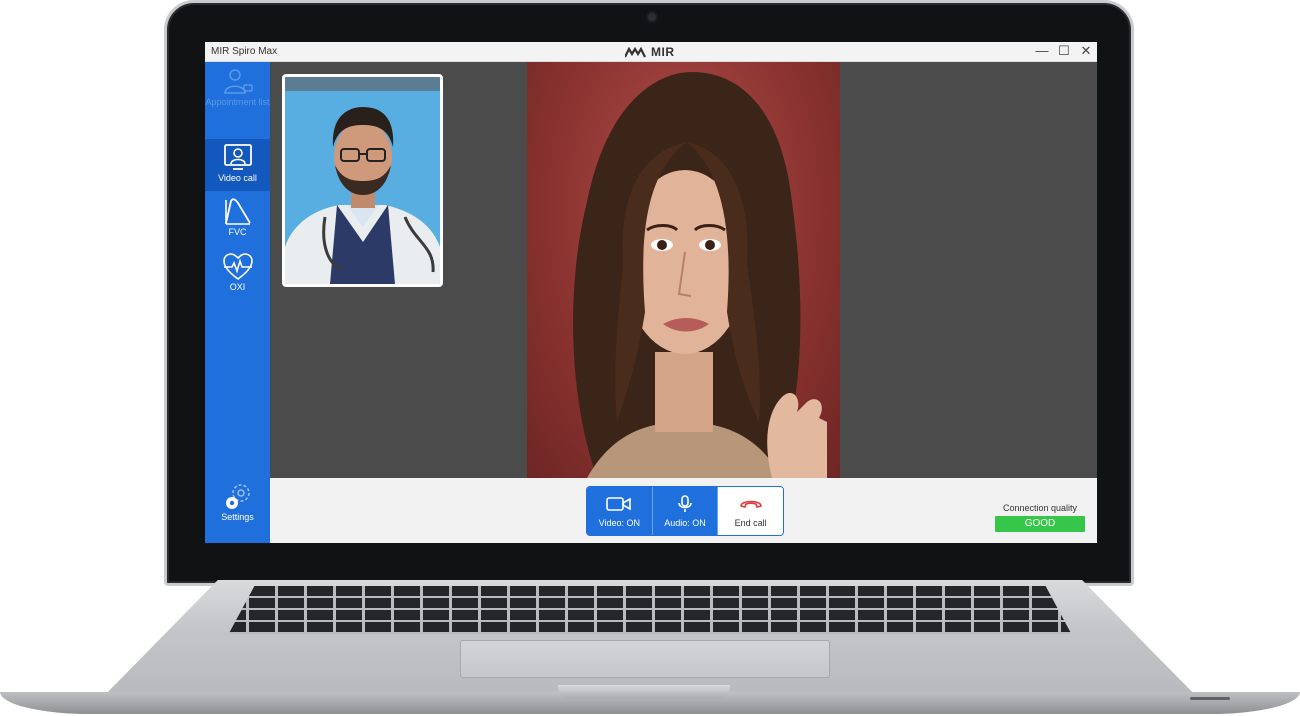 The image size is (1300, 716). I want to click on gear-icon, so click(237, 496).